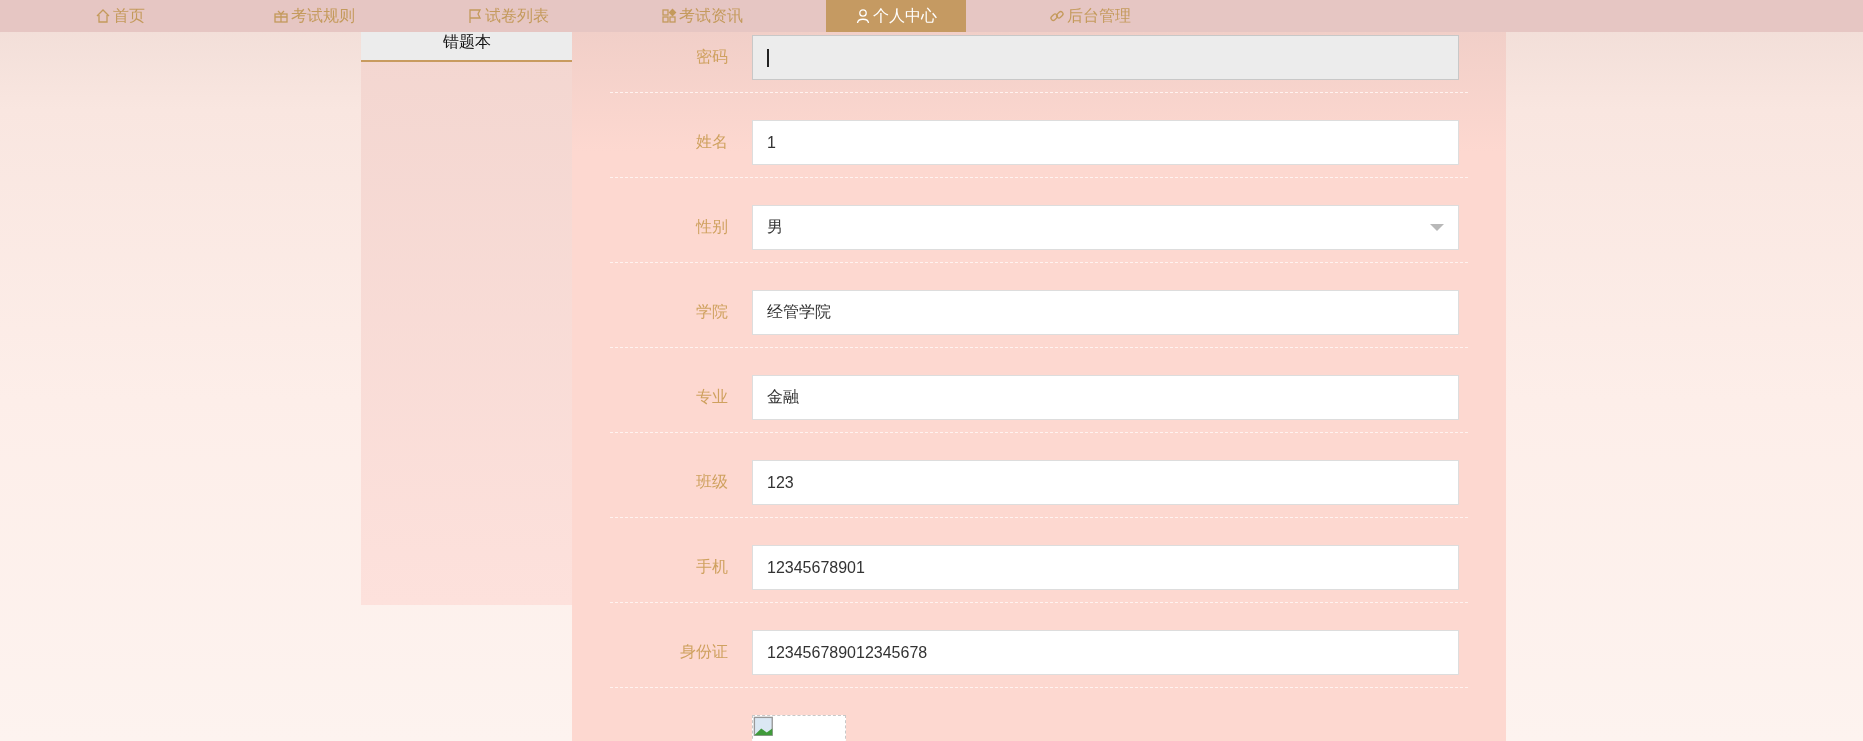  Describe the element at coordinates (475, 16) in the screenshot. I see `flag-icon` at that location.